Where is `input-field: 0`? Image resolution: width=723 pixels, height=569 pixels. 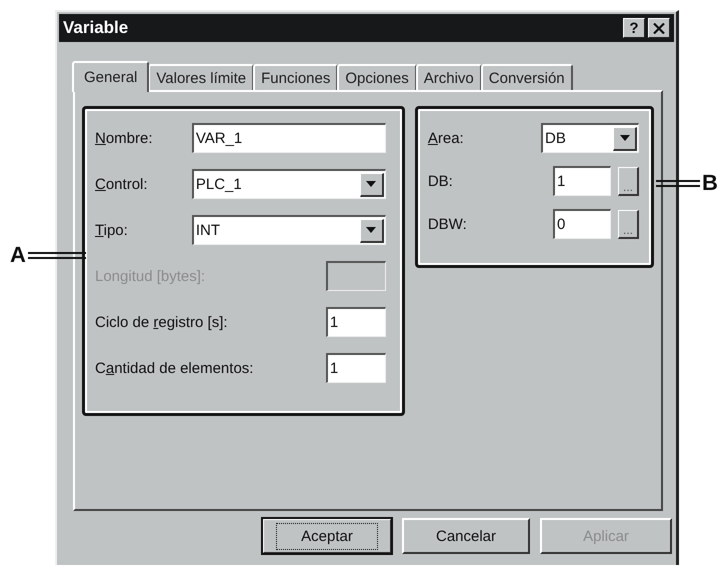
input-field: 0 is located at coordinates (582, 224).